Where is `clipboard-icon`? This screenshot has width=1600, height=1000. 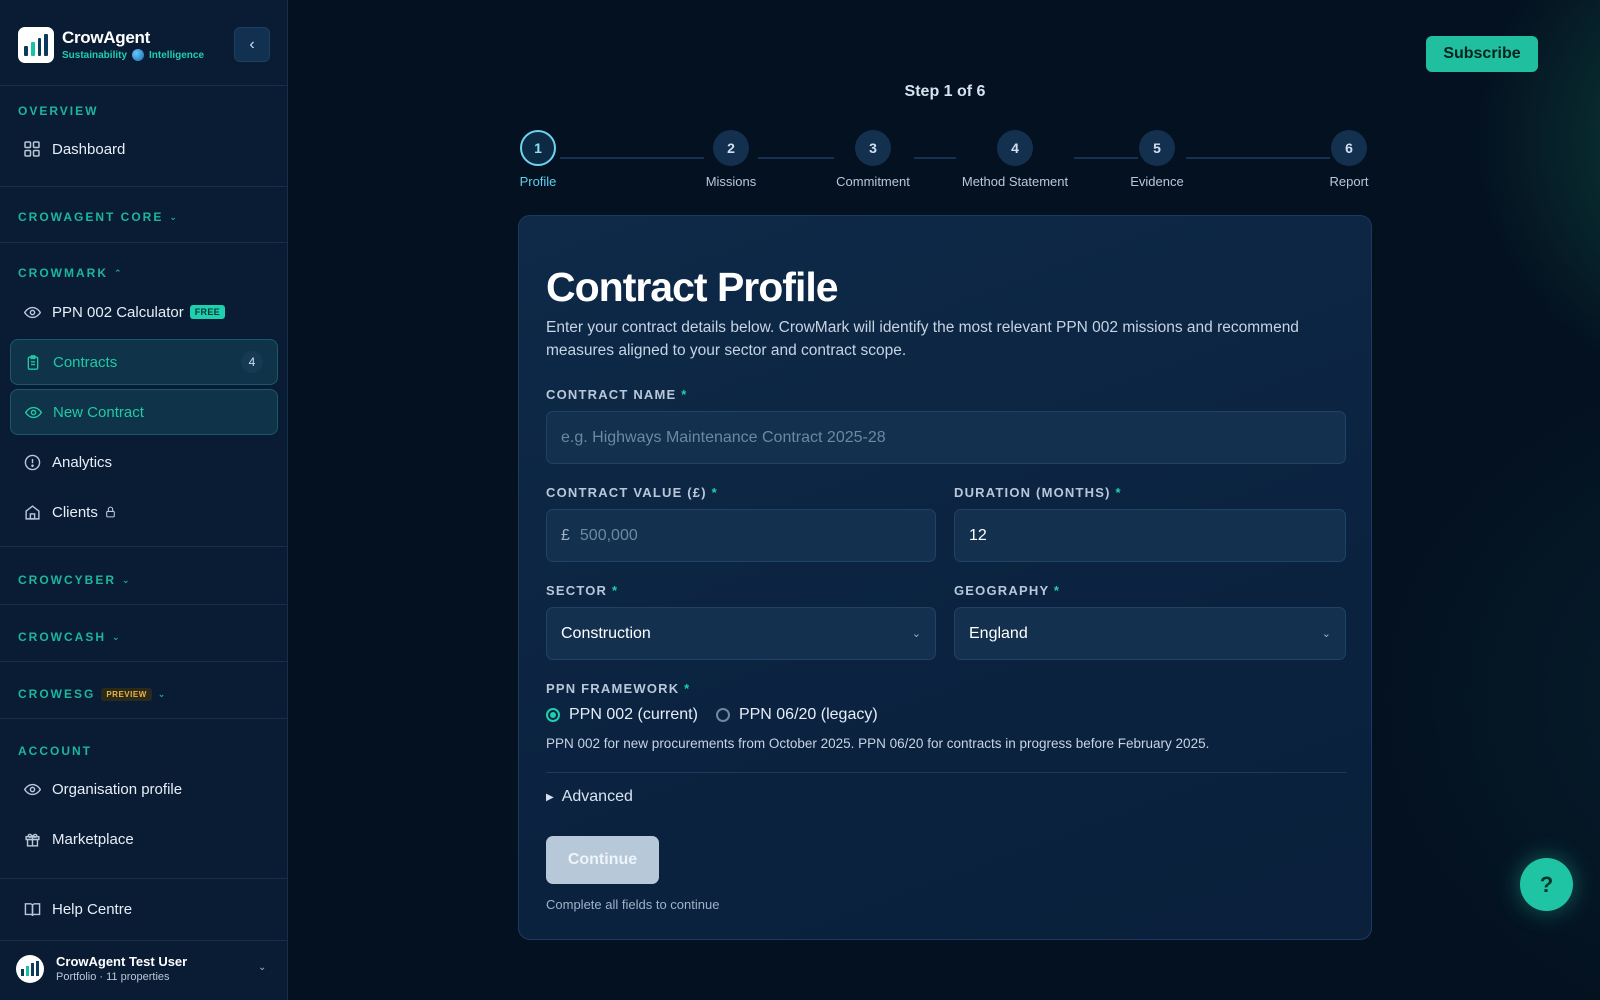 clipboard-icon is located at coordinates (33, 362).